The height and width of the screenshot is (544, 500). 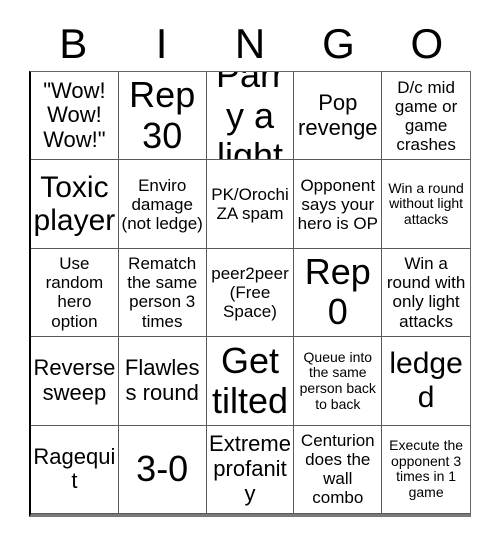 I want to click on bingo-cell-label: 3-0, so click(x=162, y=469).